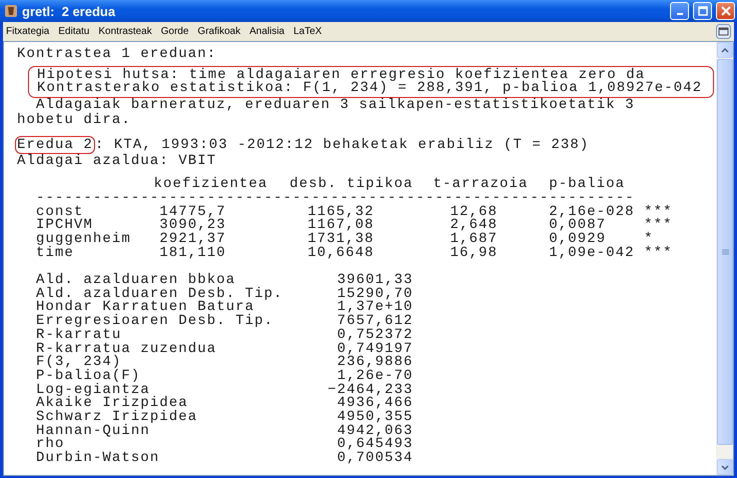 The width and height of the screenshot is (737, 478). What do you see at coordinates (79, 335) in the screenshot?
I see `statistic-label: R-karratu` at bounding box center [79, 335].